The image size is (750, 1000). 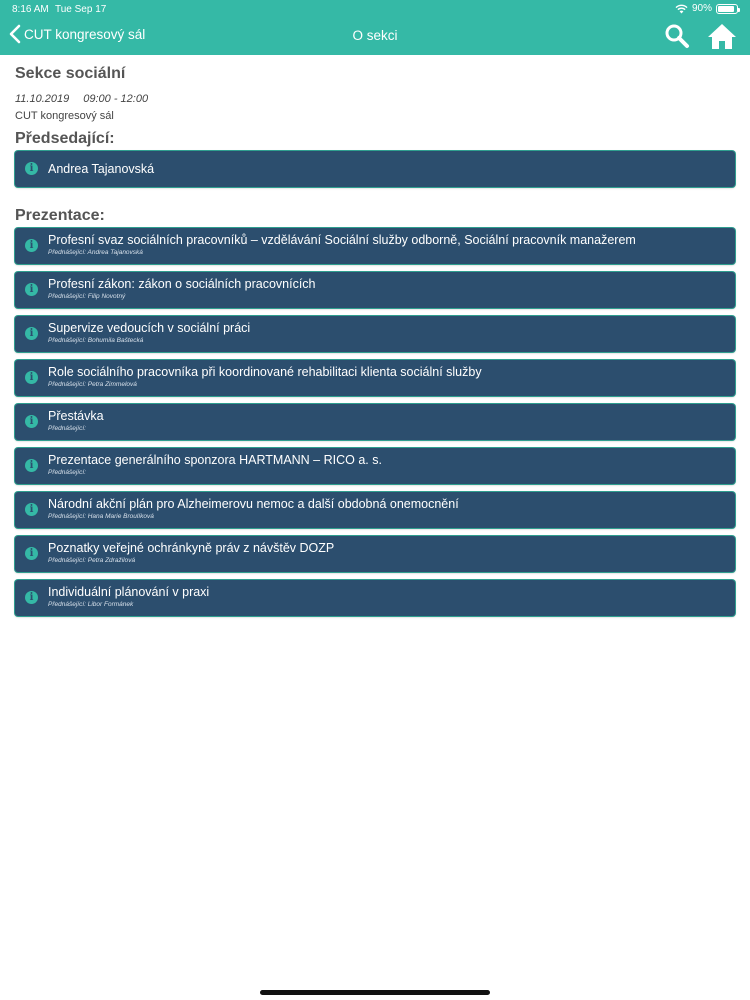 What do you see at coordinates (42, 99) in the screenshot?
I see `section-date: 11.10.2019` at bounding box center [42, 99].